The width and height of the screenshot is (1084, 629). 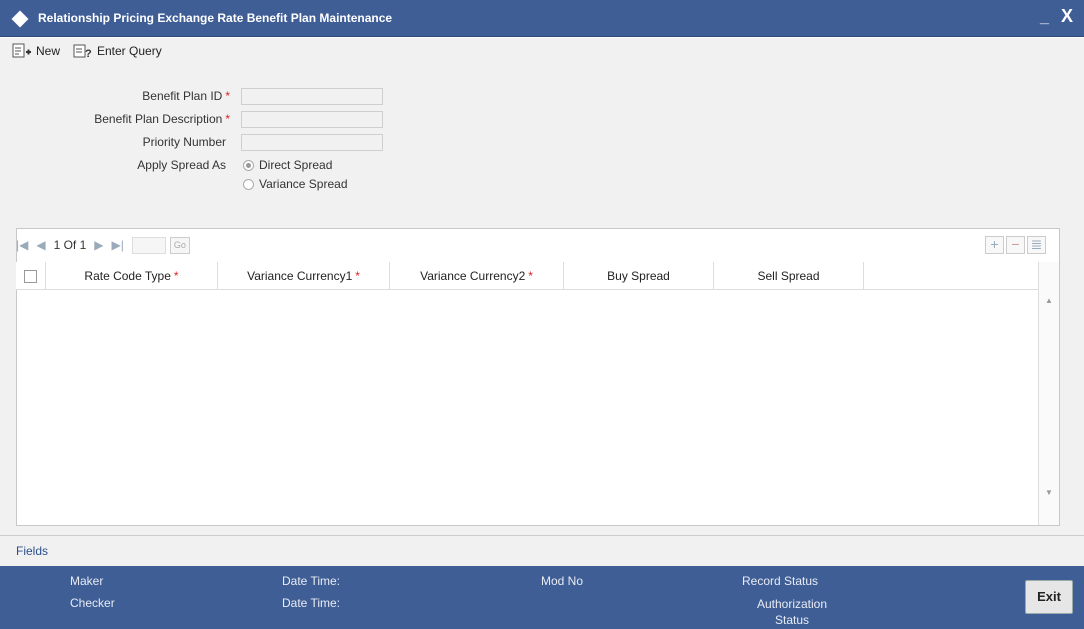 What do you see at coordinates (312, 96) in the screenshot?
I see `benefit-plan-id-input` at bounding box center [312, 96].